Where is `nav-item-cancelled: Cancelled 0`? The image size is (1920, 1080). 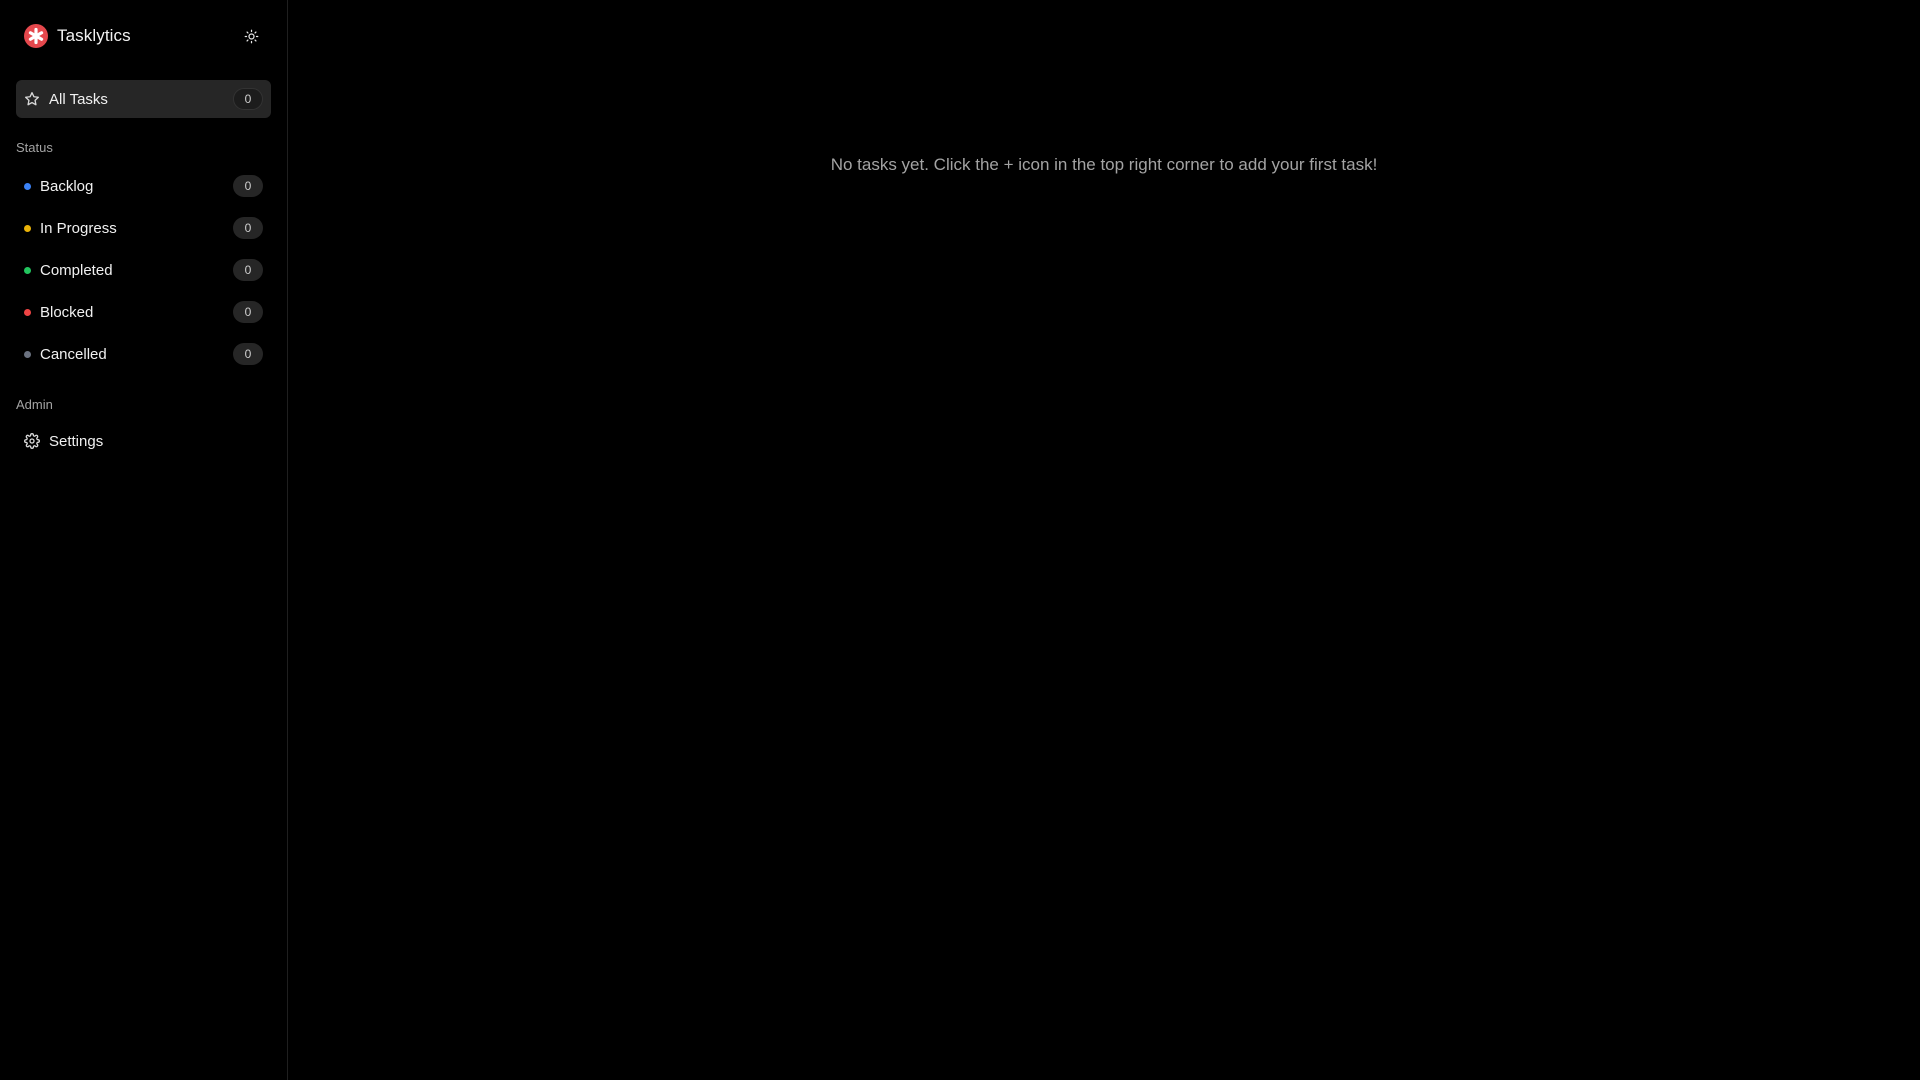
nav-item-cancelled: Cancelled 0 is located at coordinates (143, 354).